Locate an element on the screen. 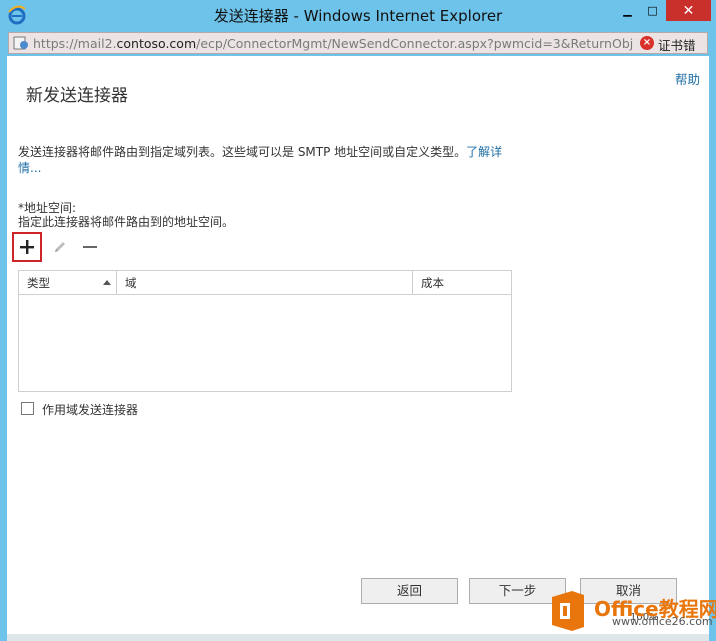  add-button is located at coordinates (27, 247).